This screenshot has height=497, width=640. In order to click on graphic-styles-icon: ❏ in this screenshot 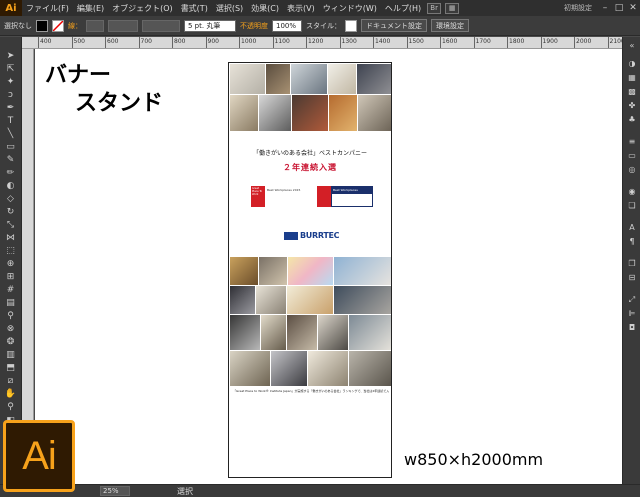, I will do `click(632, 206)`.